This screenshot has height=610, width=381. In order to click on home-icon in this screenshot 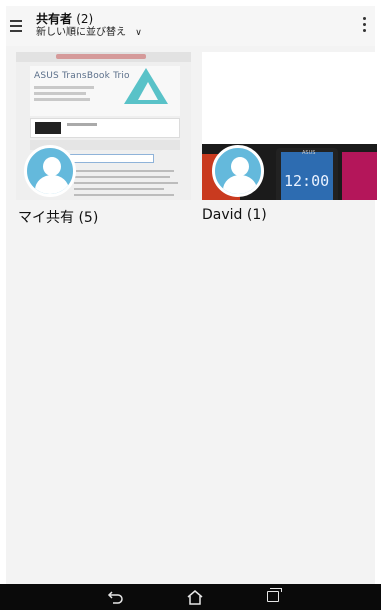, I will do `click(195, 597)`.